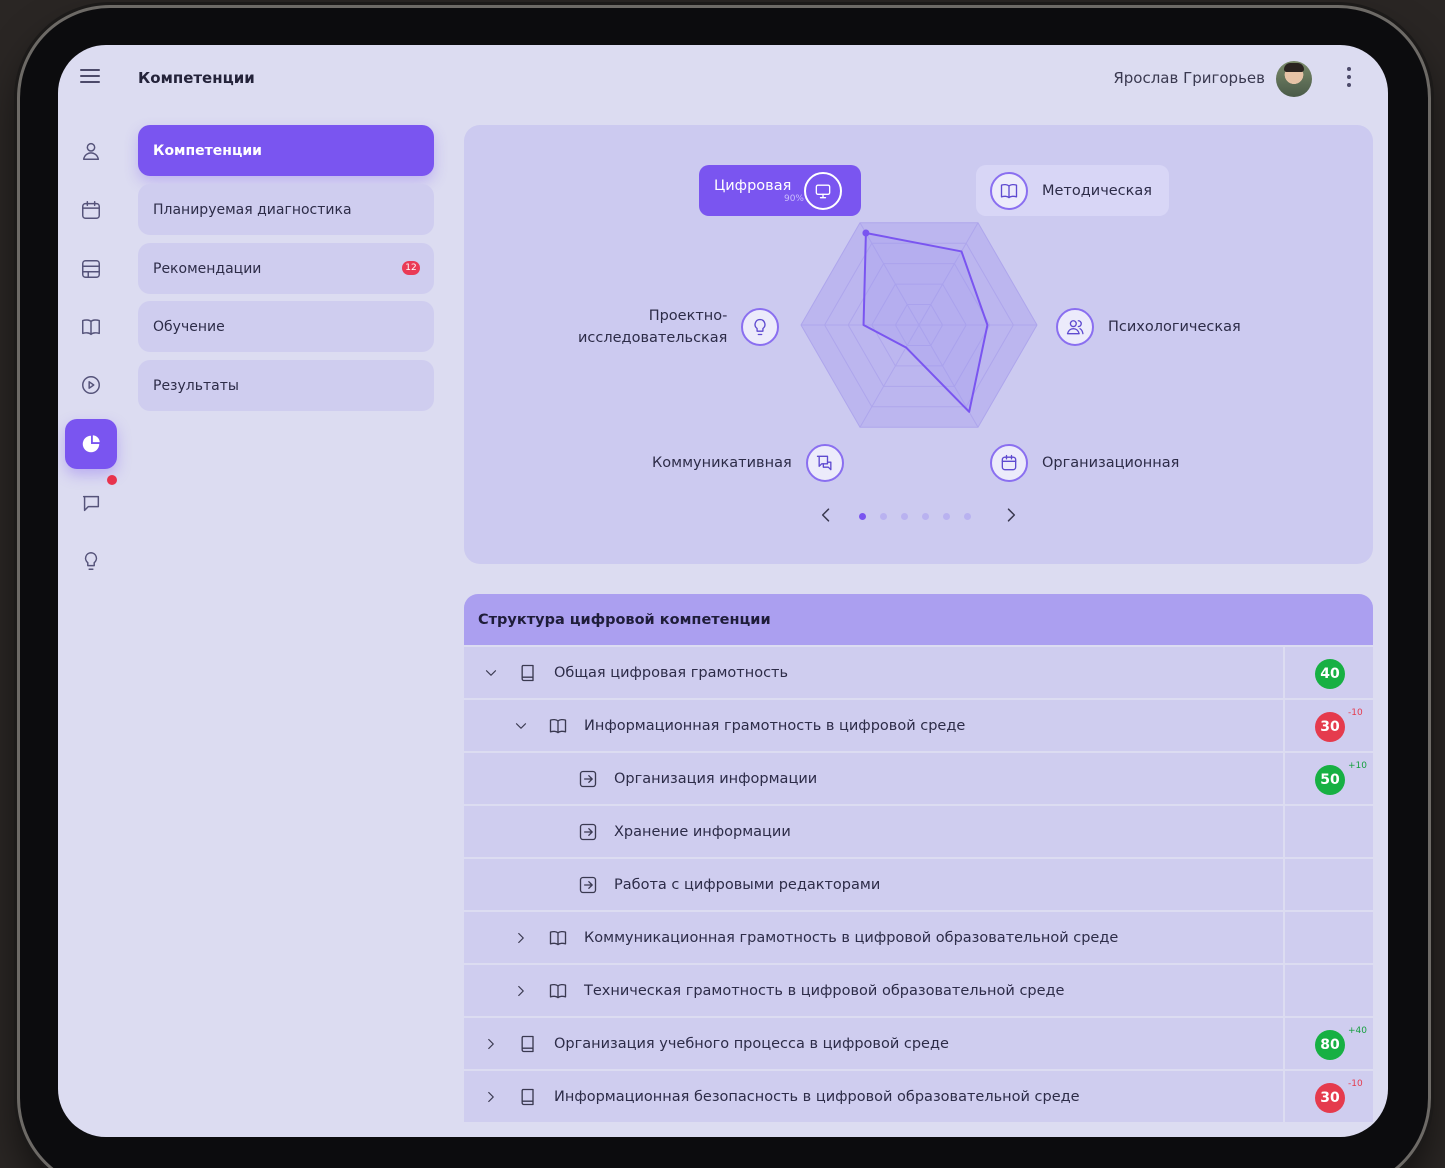 The width and height of the screenshot is (1445, 1168). I want to click on row-label: Организация информации, so click(716, 778).